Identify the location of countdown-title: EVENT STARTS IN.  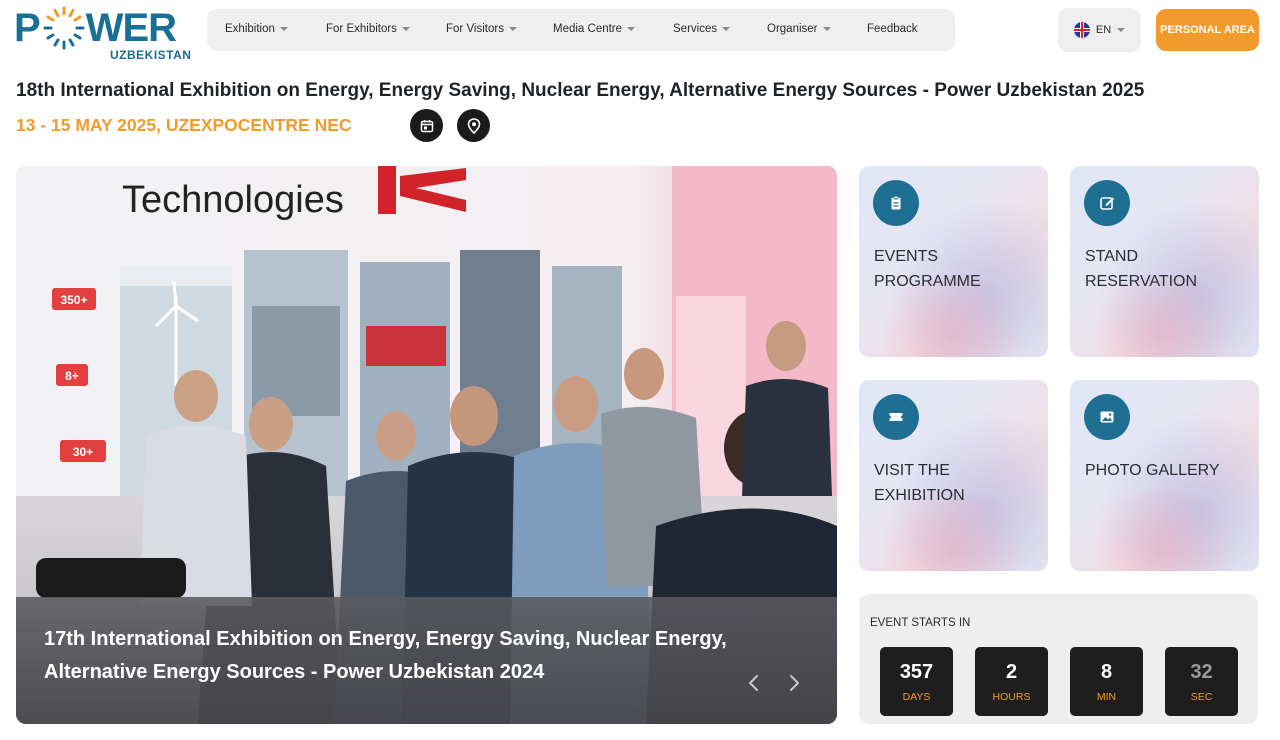
(920, 623).